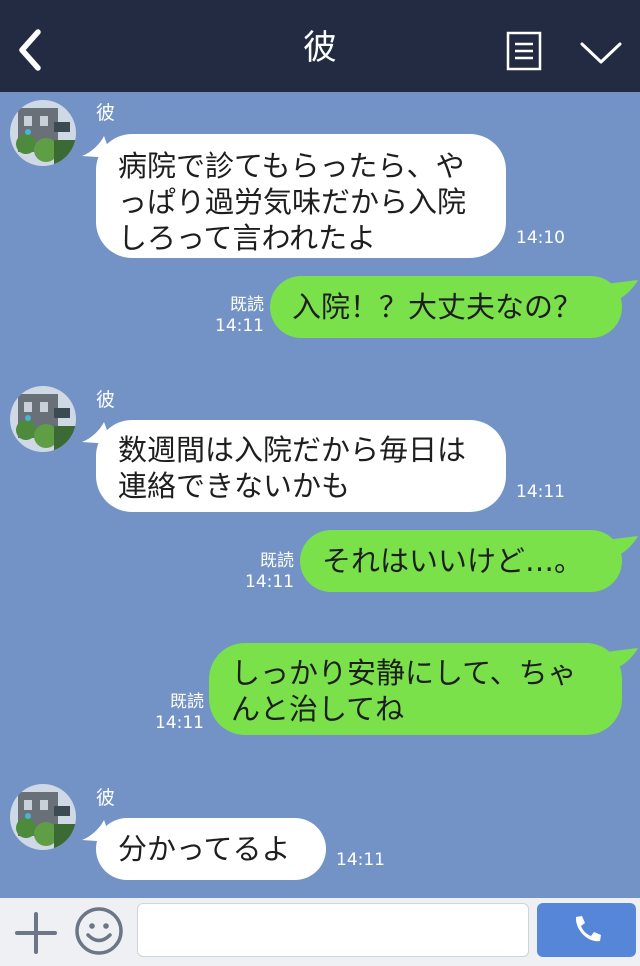 The image size is (640, 966). I want to click on chat-title: 彼, so click(320, 48).